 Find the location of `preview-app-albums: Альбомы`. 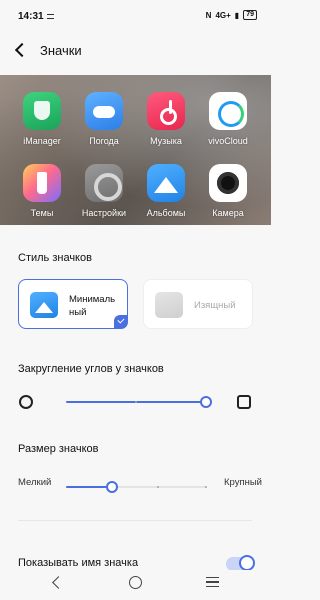

preview-app-albums: Альбомы is located at coordinates (166, 191).